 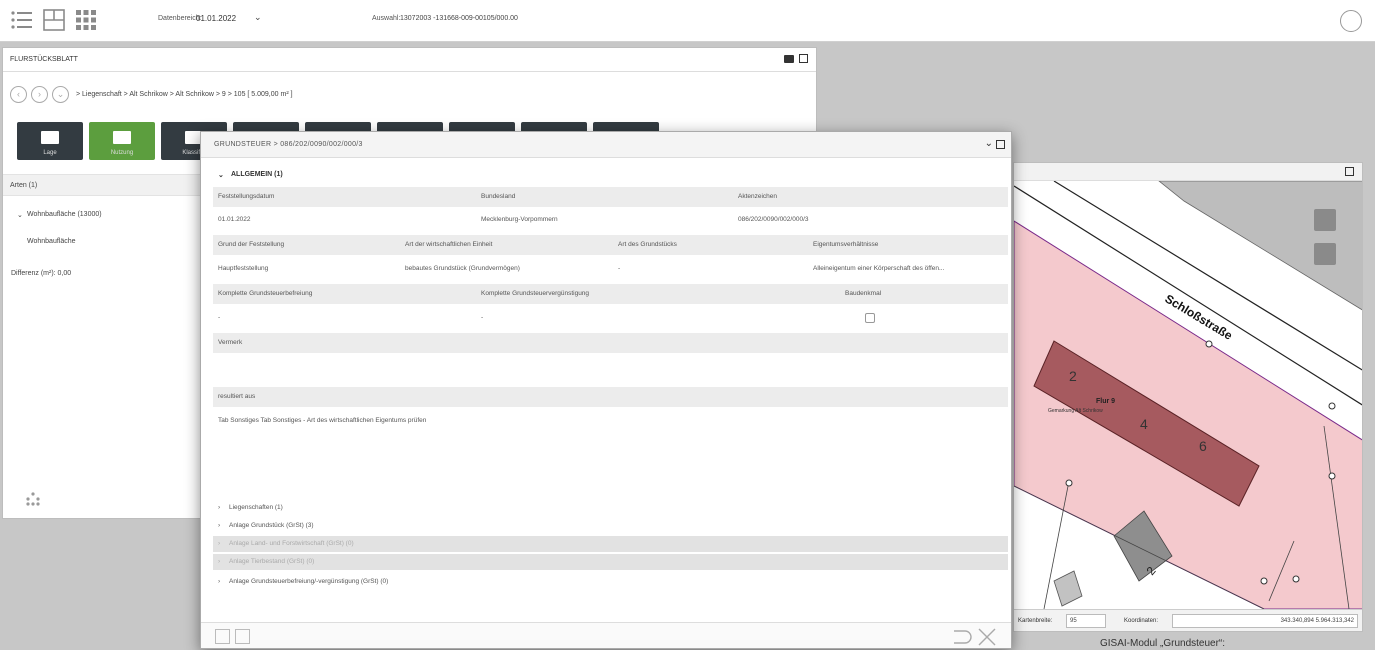 What do you see at coordinates (271, 525) in the screenshot?
I see `subsection-label: Anlage Grundstück (GrSt) (3)` at bounding box center [271, 525].